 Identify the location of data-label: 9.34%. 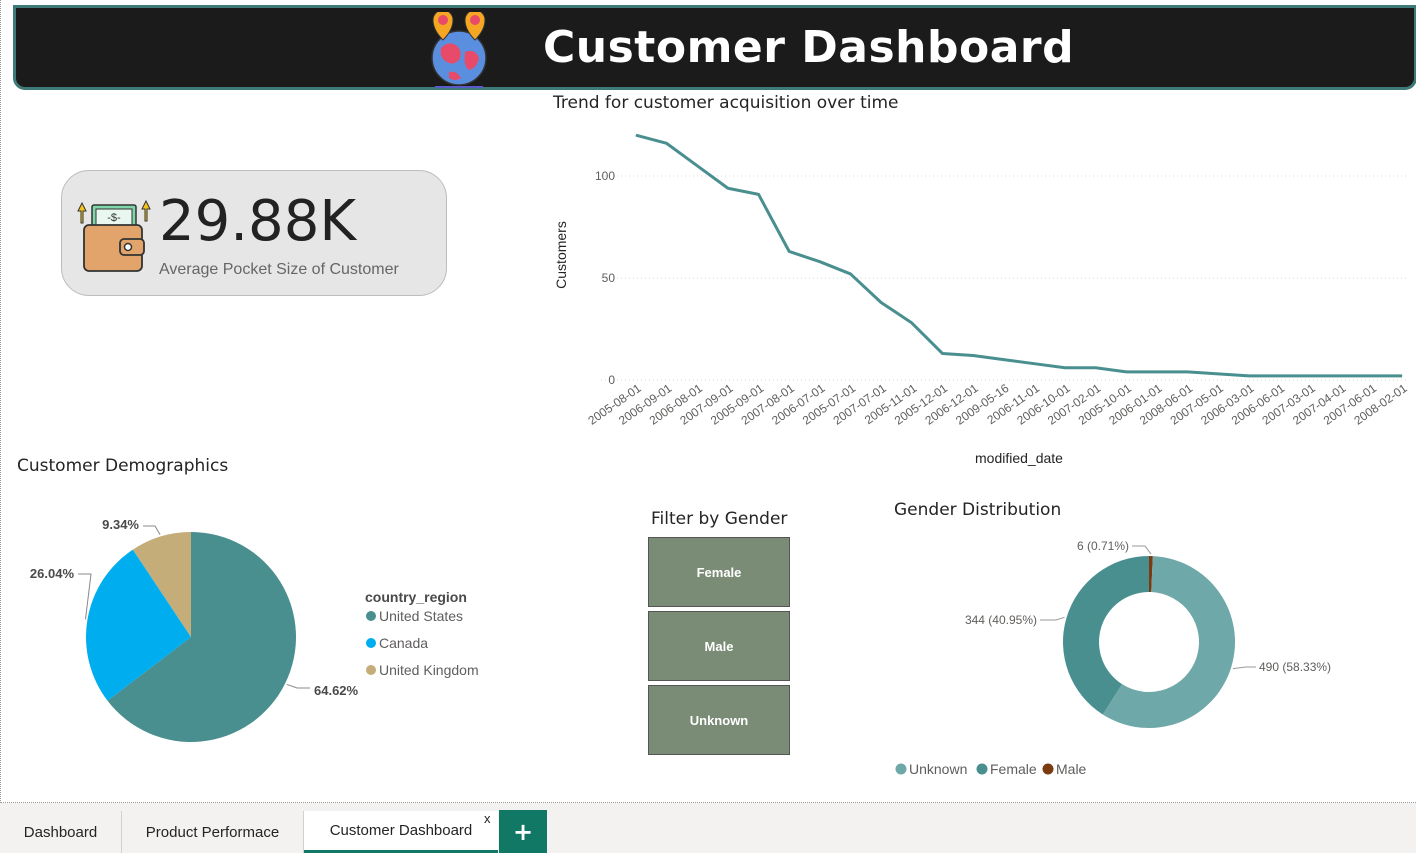
(120, 524).